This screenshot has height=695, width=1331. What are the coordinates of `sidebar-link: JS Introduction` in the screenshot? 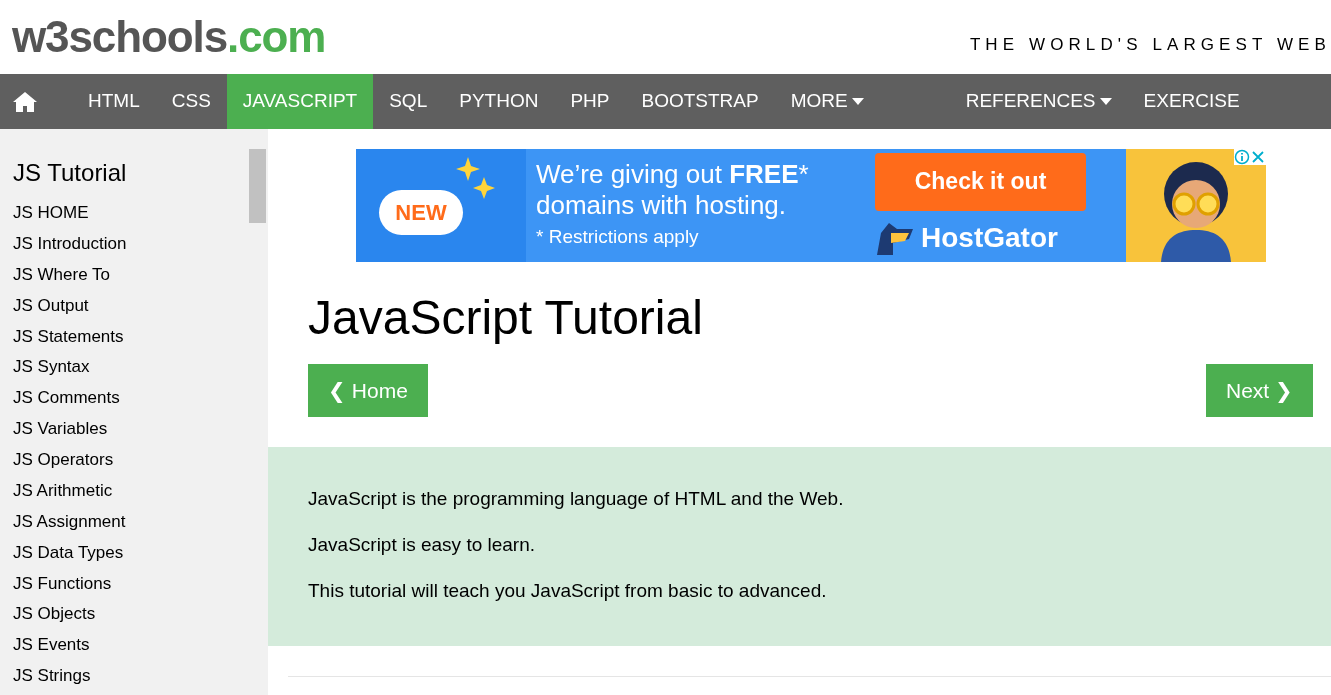 It's located at (70, 247).